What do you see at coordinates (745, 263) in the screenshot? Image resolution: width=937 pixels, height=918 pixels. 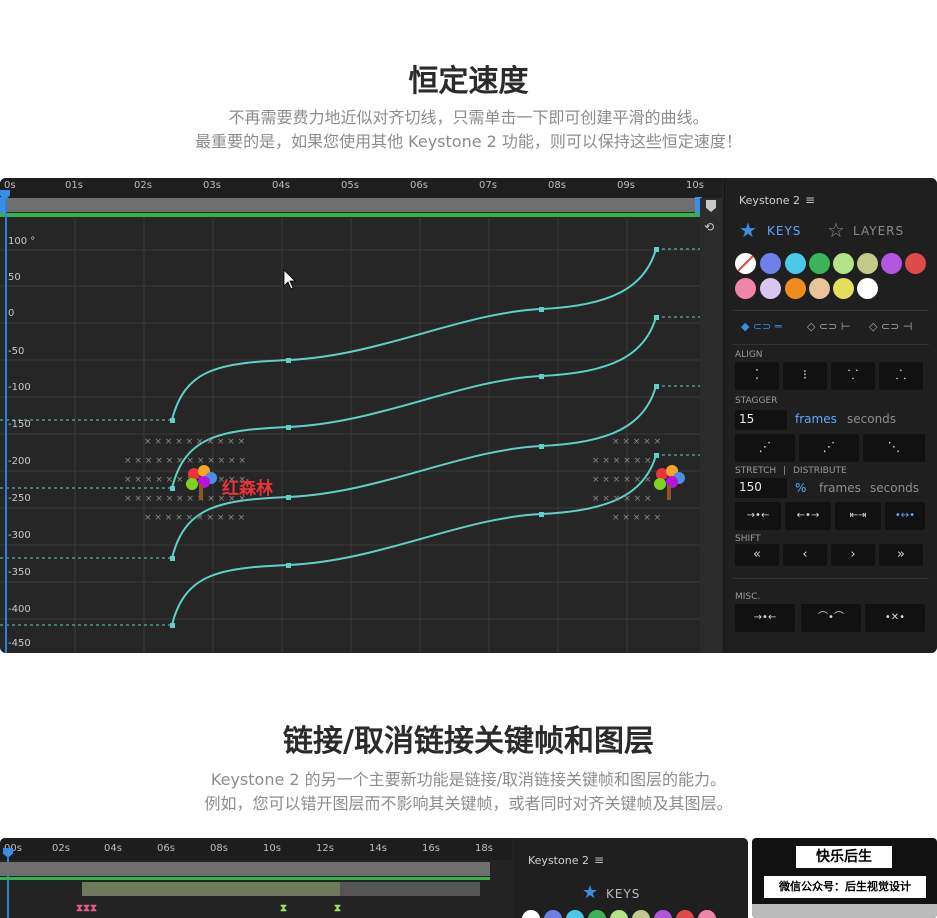 I see `swatch-none` at bounding box center [745, 263].